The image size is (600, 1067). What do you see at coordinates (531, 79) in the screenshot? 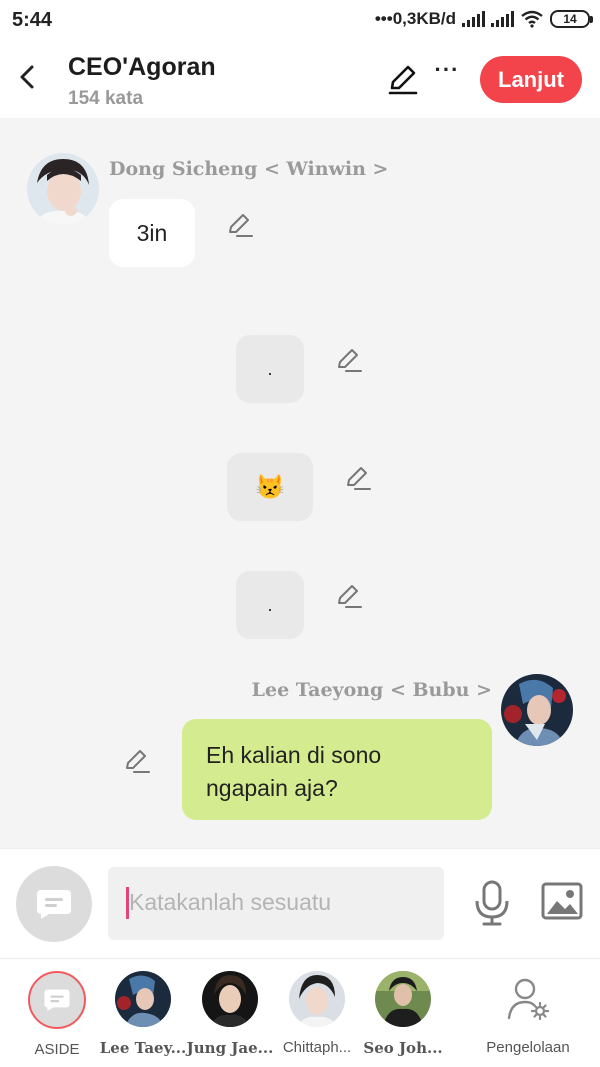
I see `next-button: Lanjut` at bounding box center [531, 79].